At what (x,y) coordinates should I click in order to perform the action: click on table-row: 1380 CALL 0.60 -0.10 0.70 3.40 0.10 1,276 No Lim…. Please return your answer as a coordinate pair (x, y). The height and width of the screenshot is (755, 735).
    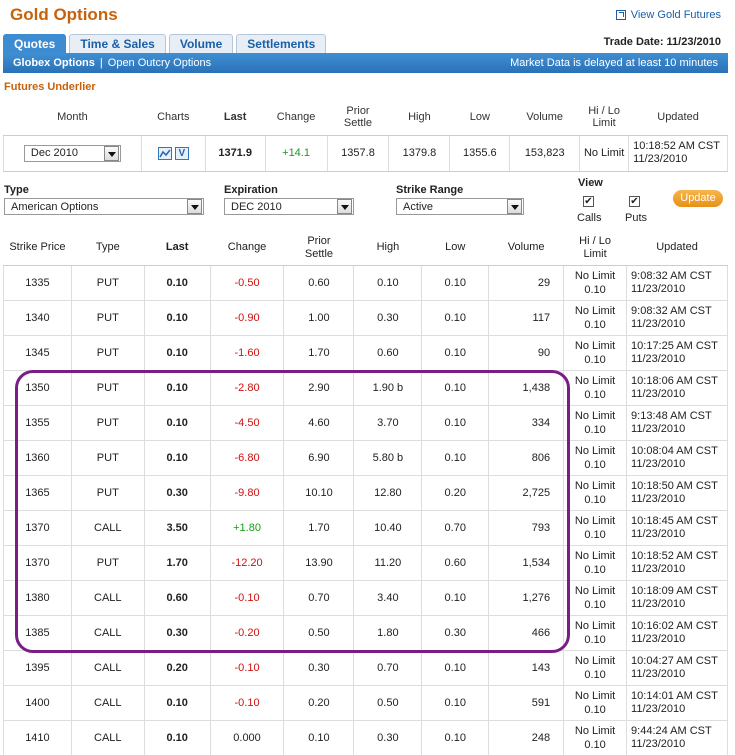
    Looking at the image, I should click on (365, 598).